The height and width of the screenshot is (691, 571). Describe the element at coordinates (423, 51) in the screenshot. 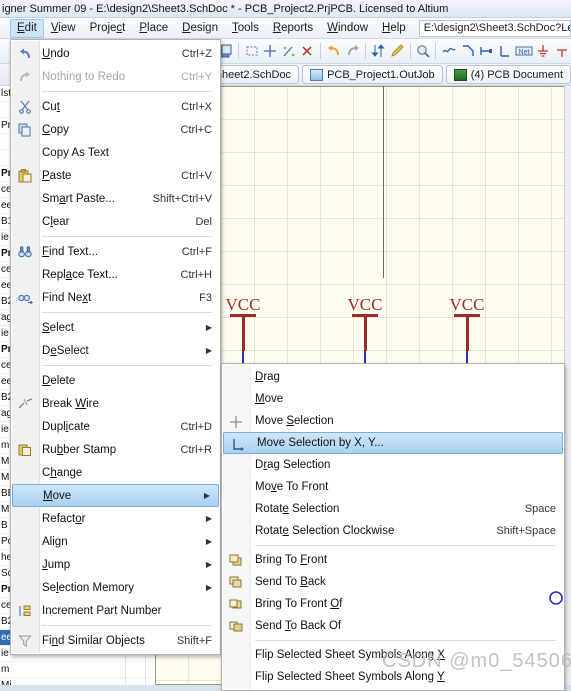

I see `browse-components-icon` at that location.